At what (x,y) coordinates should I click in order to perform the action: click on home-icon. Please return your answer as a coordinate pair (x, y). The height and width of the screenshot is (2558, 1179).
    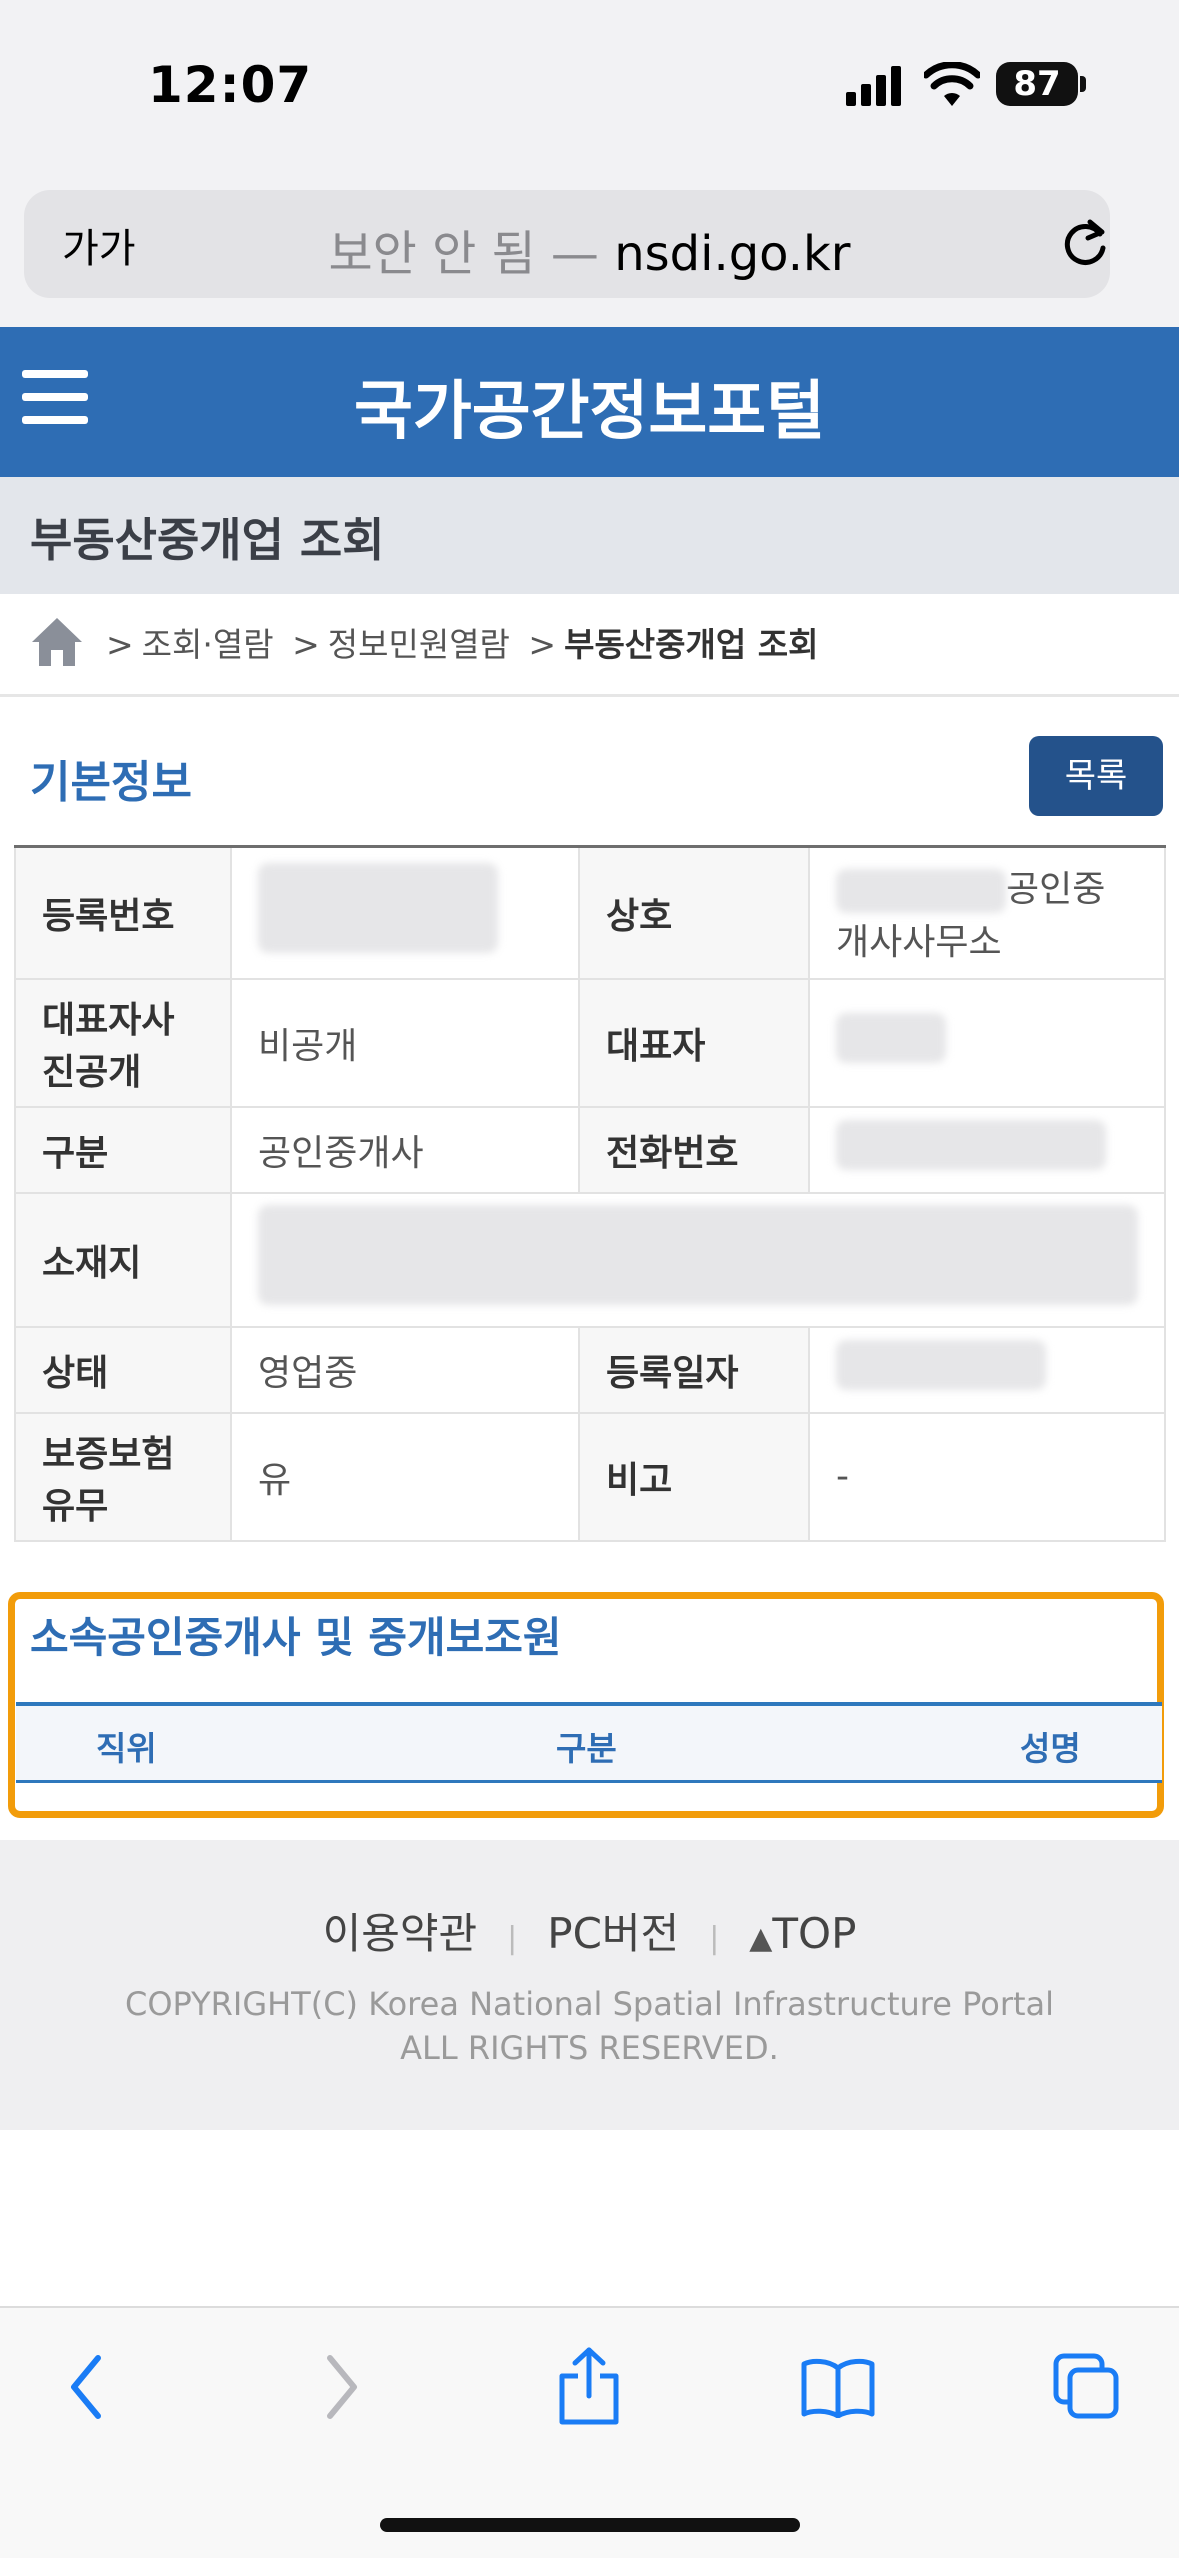
    Looking at the image, I should click on (57, 642).